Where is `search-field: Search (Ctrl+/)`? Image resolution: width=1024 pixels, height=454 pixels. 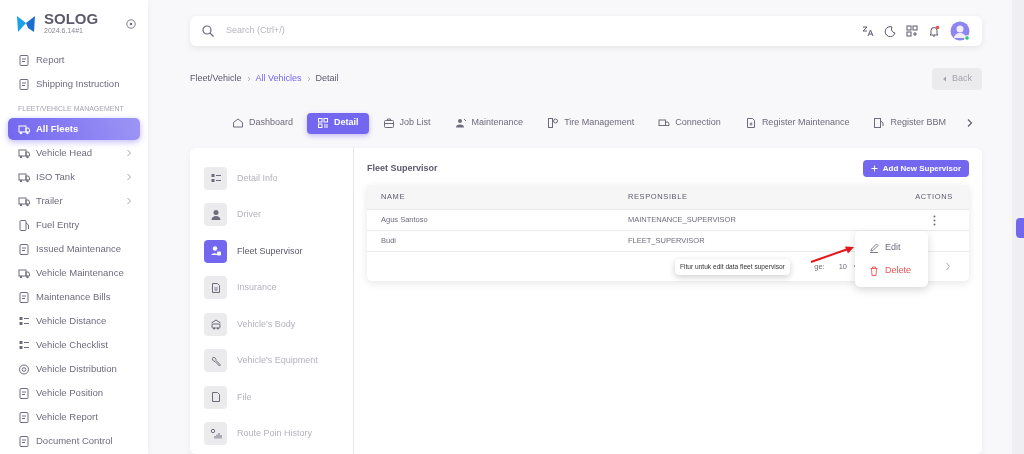
search-field: Search (Ctrl+/) is located at coordinates (538, 31).